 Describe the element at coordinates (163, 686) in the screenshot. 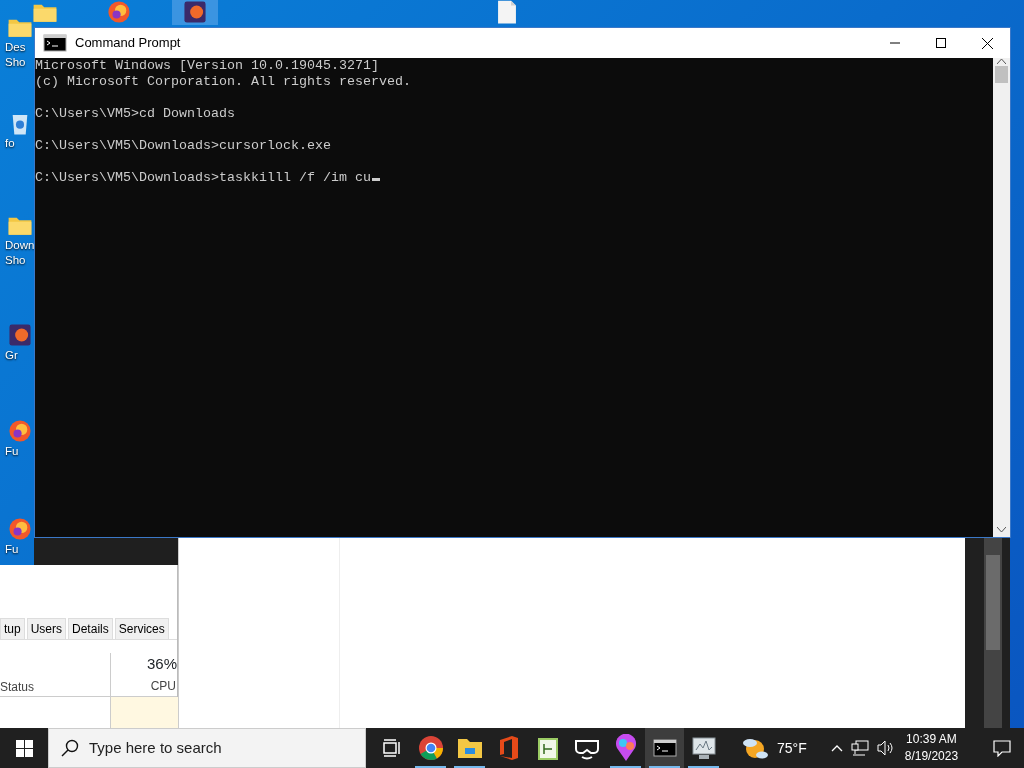

I see `column-header: CPU` at that location.